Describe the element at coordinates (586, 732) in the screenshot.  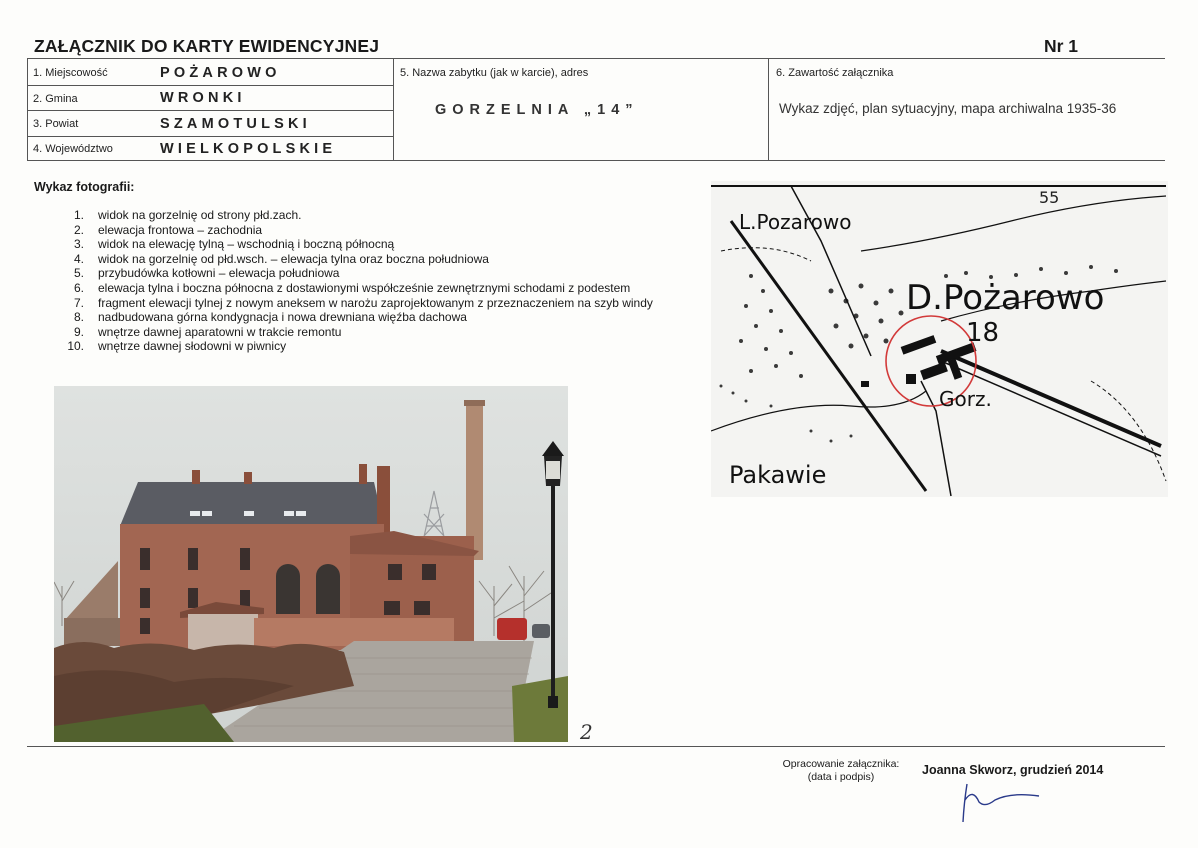
I see `photo-number: 2` at that location.